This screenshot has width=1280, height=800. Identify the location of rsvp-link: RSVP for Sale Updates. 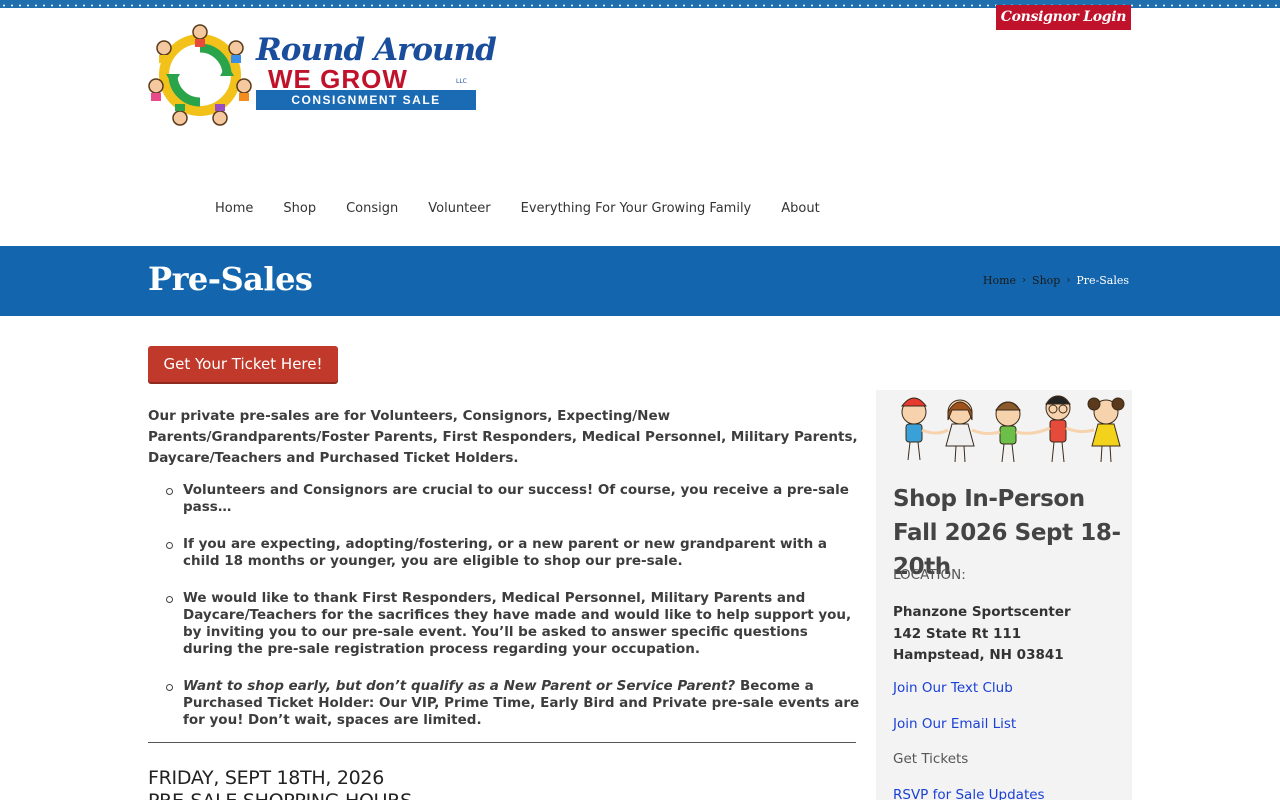
(969, 793).